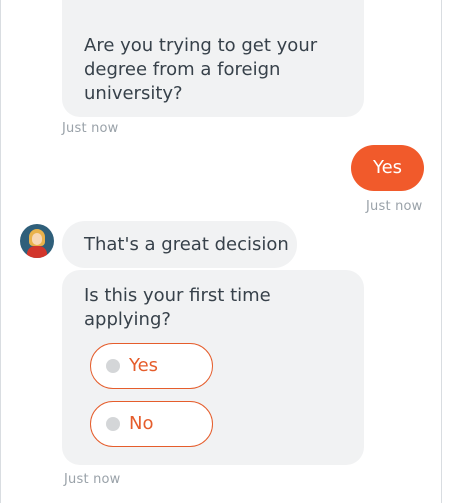  What do you see at coordinates (144, 365) in the screenshot?
I see `option-yes-label: Yes` at bounding box center [144, 365].